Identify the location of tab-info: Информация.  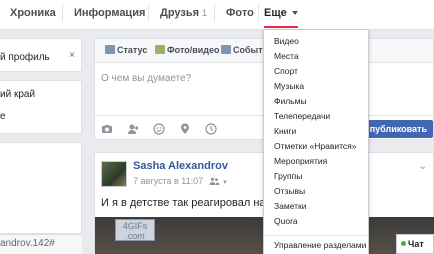
(109, 15).